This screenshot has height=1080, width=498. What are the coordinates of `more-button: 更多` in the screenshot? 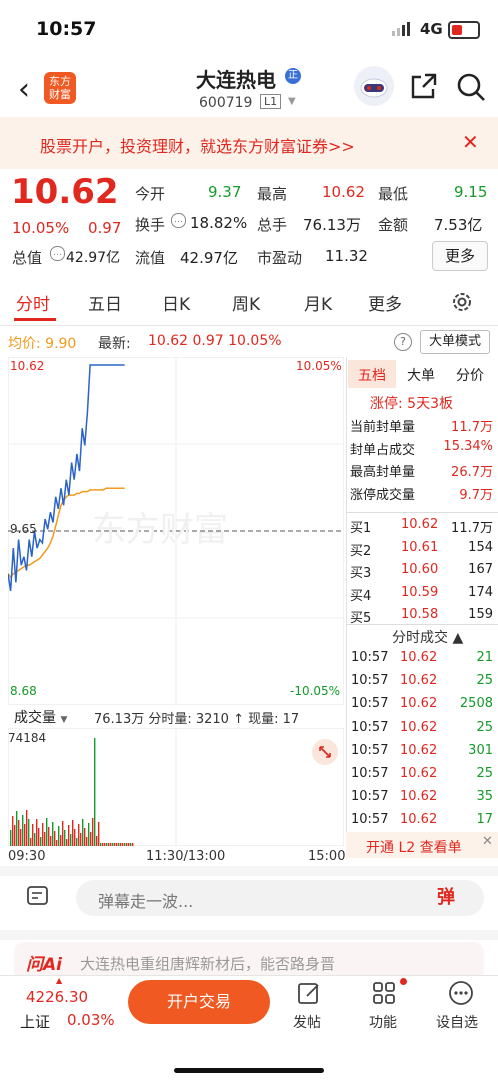 It's located at (460, 256).